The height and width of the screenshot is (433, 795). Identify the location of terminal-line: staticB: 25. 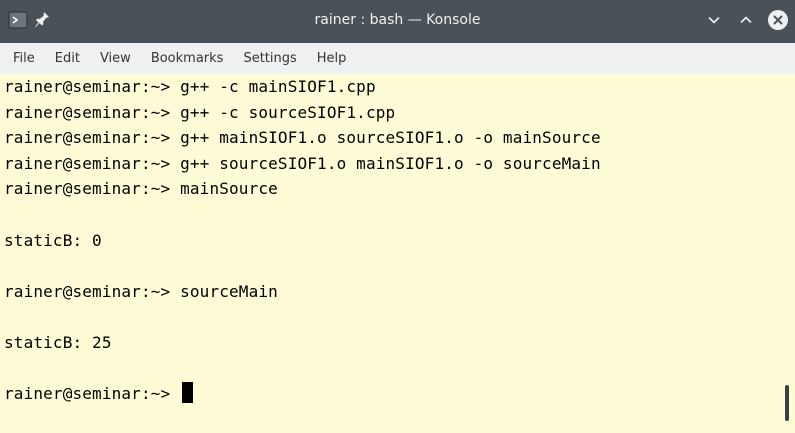
(58, 342).